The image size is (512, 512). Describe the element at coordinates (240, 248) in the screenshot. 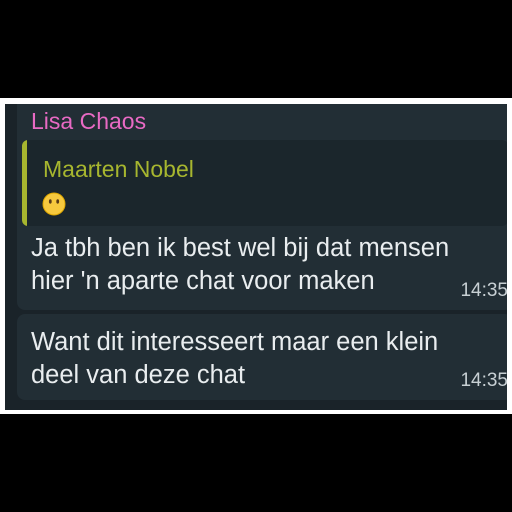

I see `message-line: Ja tbh ben ik best wel bij dat mensen` at that location.